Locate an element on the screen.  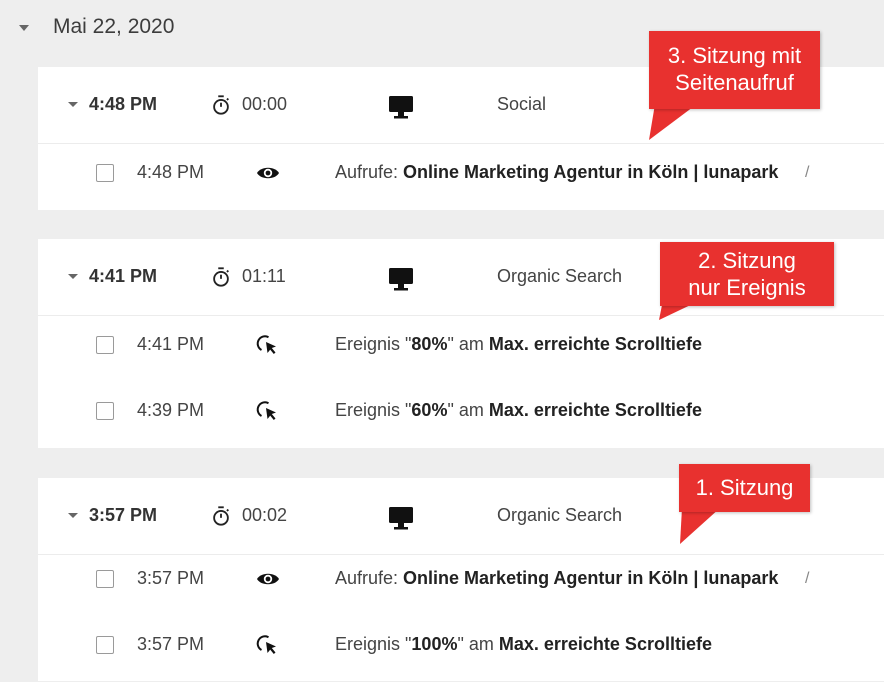
event-value: 100% is located at coordinates (434, 644).